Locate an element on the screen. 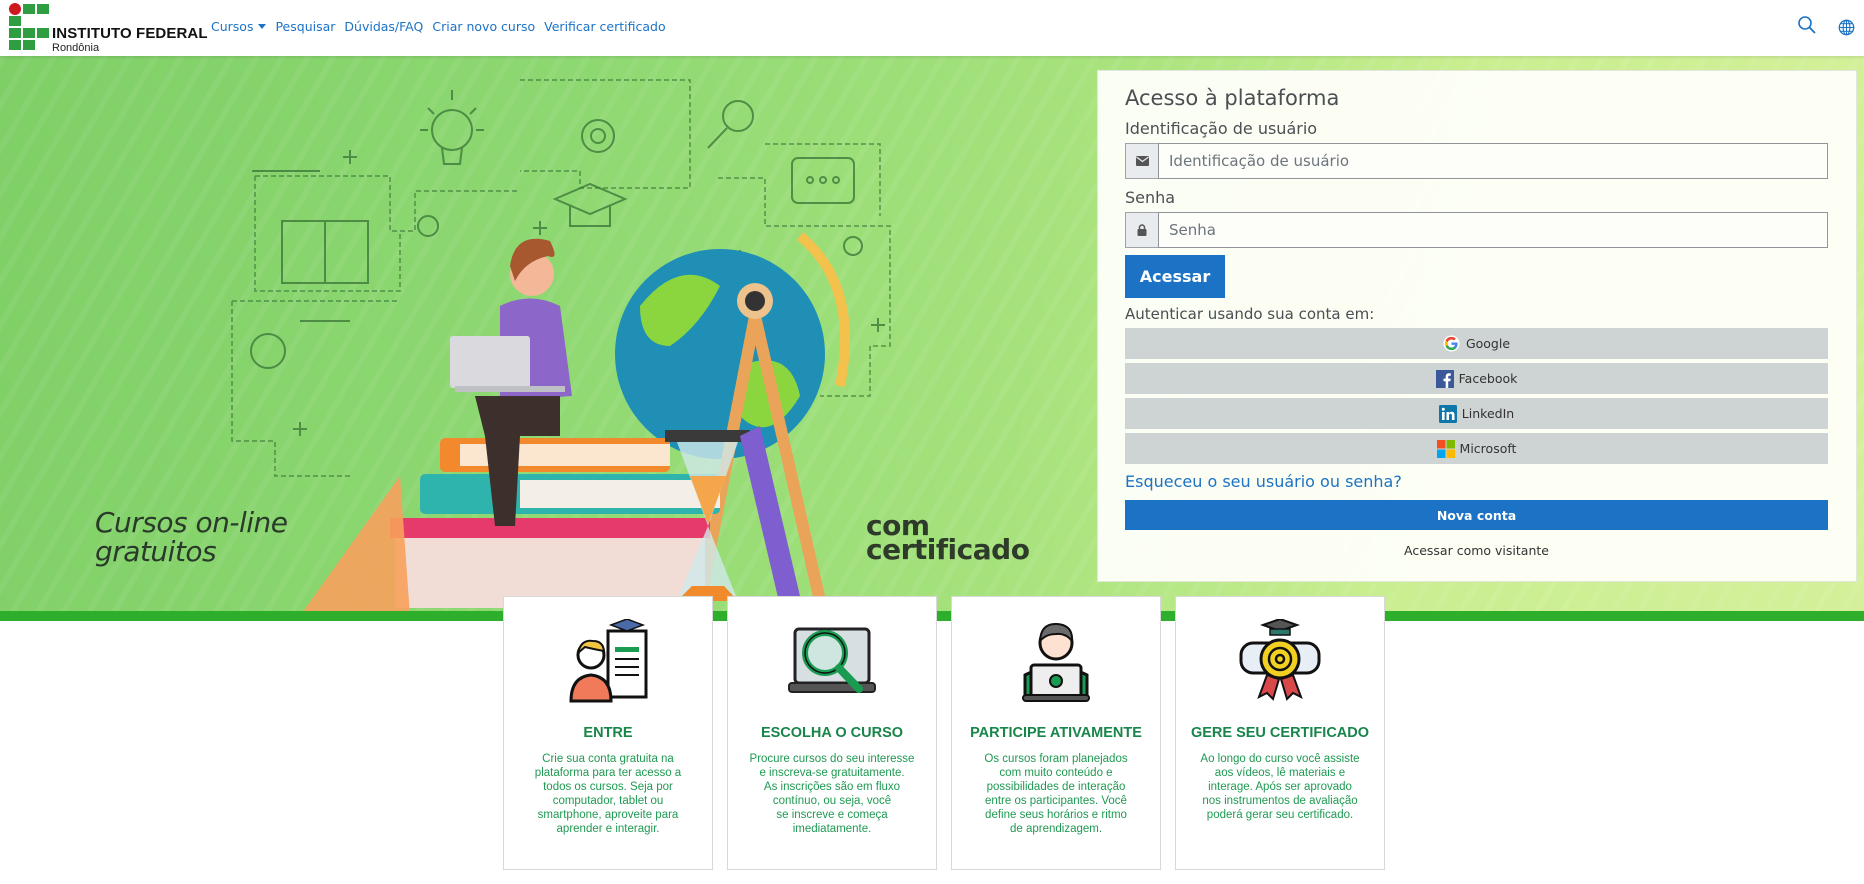  hero-tagline-left-line1: Cursos on-line is located at coordinates (191, 522).